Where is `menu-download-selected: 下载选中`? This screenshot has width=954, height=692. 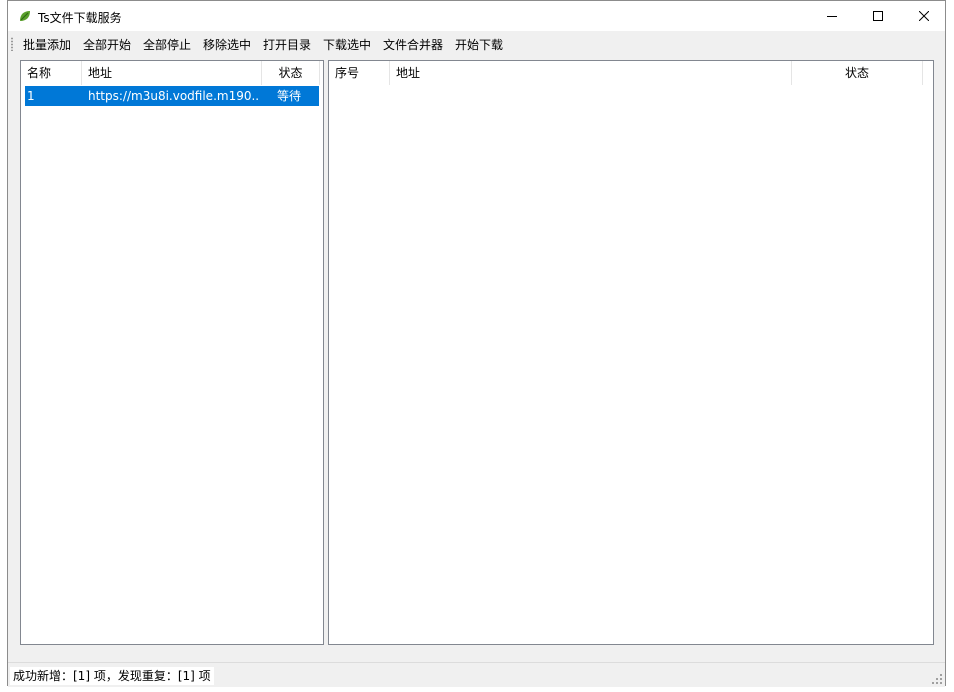
menu-download-selected: 下载选中 is located at coordinates (347, 44).